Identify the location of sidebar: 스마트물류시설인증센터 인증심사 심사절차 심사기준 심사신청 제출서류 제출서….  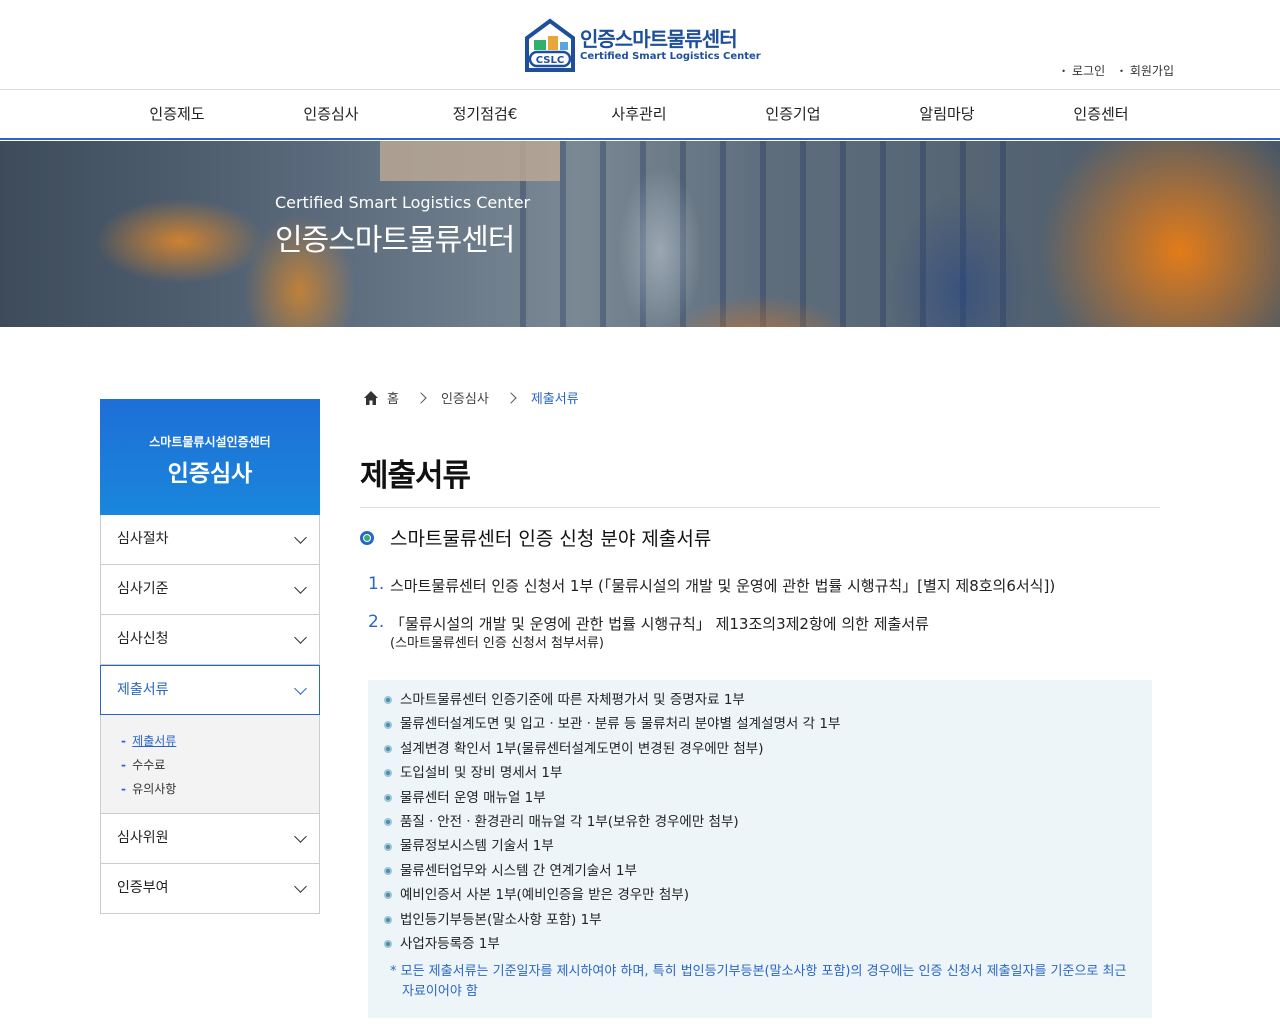
(210, 656).